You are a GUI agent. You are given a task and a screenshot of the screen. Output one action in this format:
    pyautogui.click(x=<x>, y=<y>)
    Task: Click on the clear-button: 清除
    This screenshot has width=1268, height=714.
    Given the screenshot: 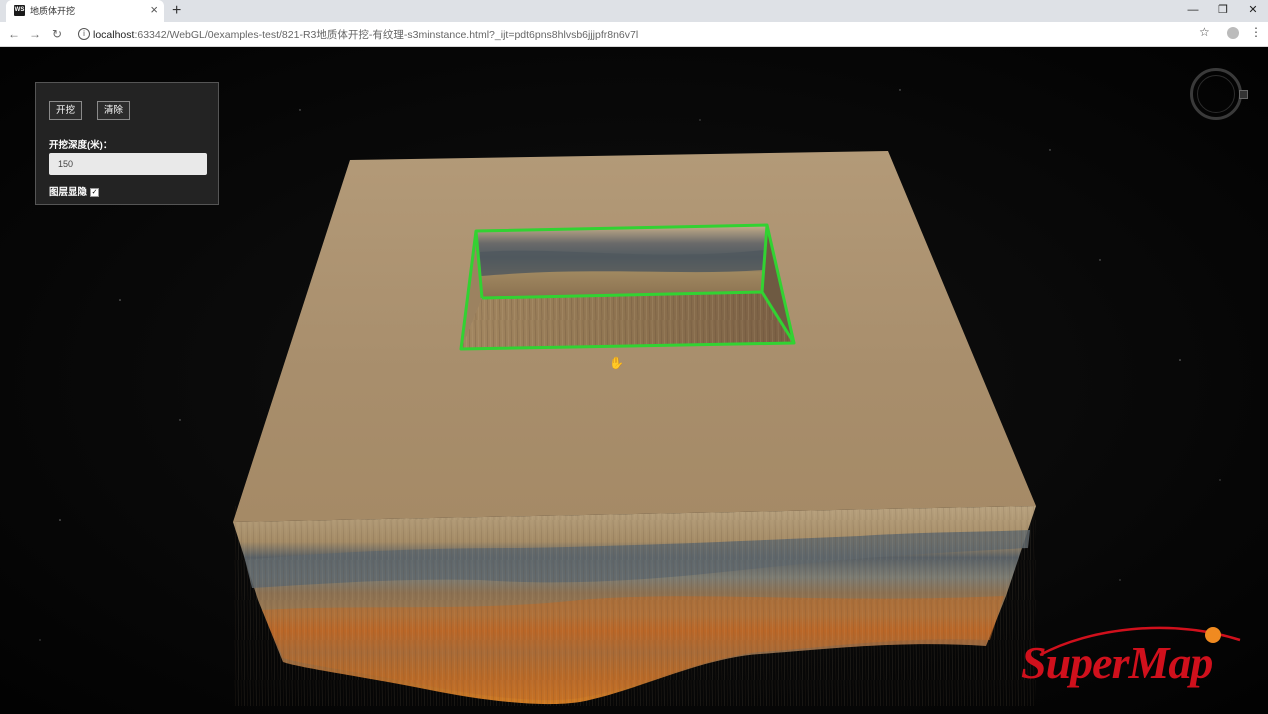 What is the action you would take?
    pyautogui.click(x=114, y=110)
    